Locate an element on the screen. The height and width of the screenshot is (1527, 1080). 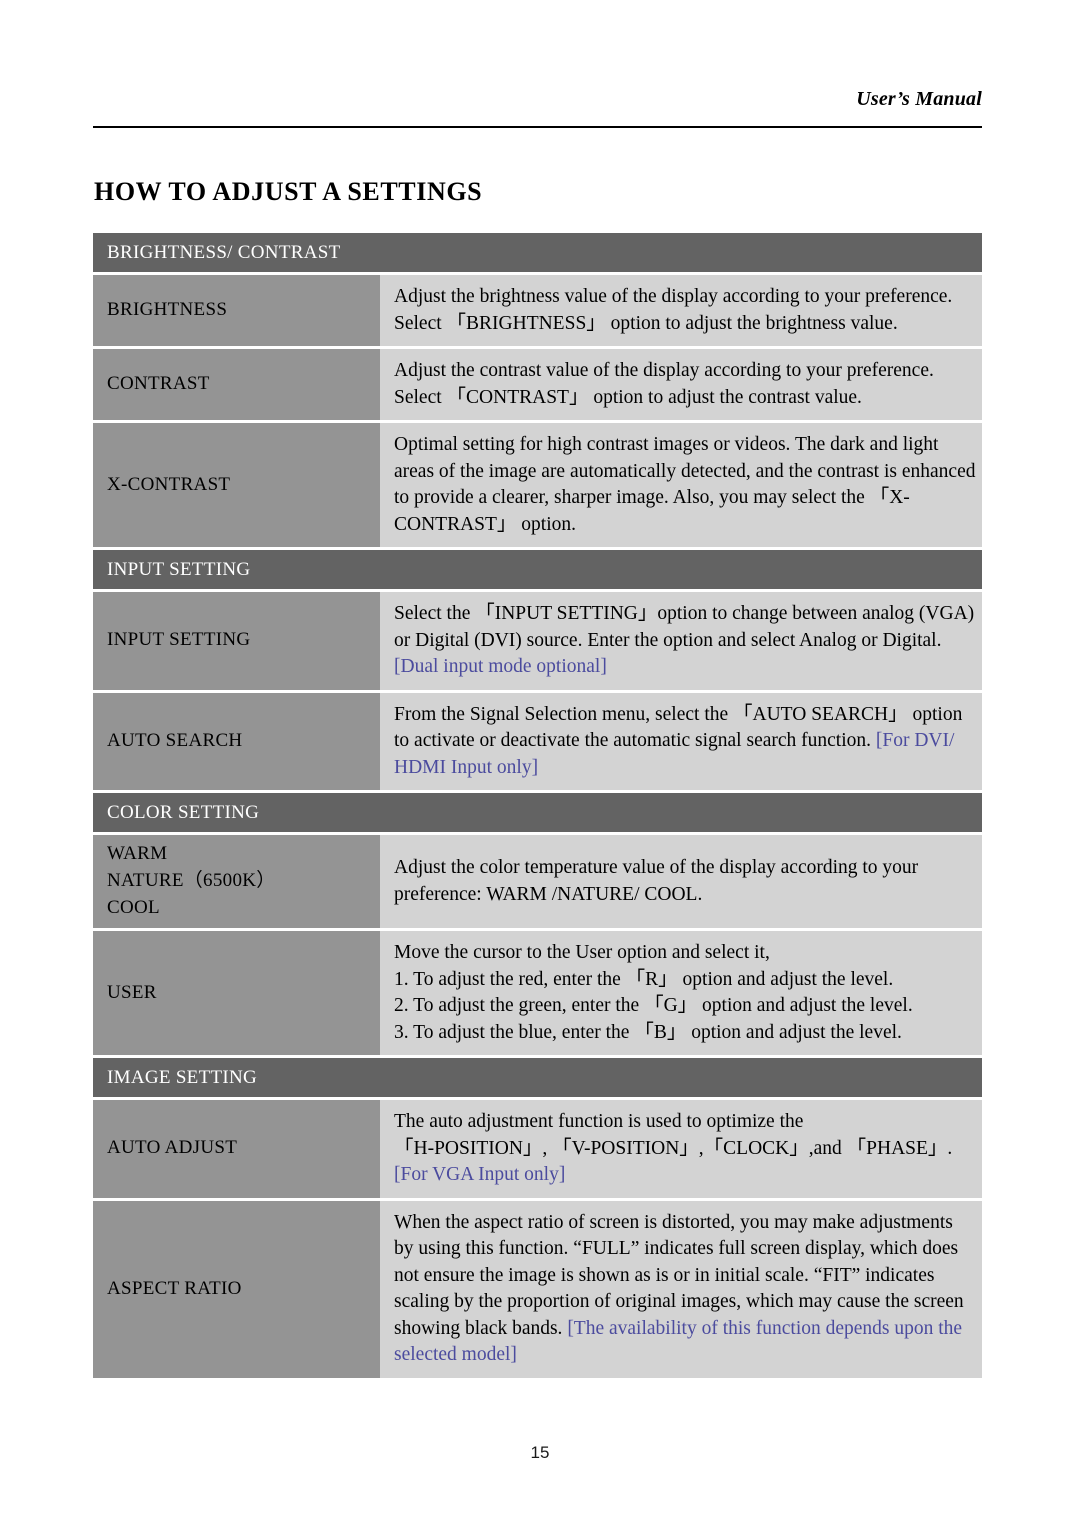
setting-label-auto-adjust: AUTO ADJUST is located at coordinates (236, 1149).